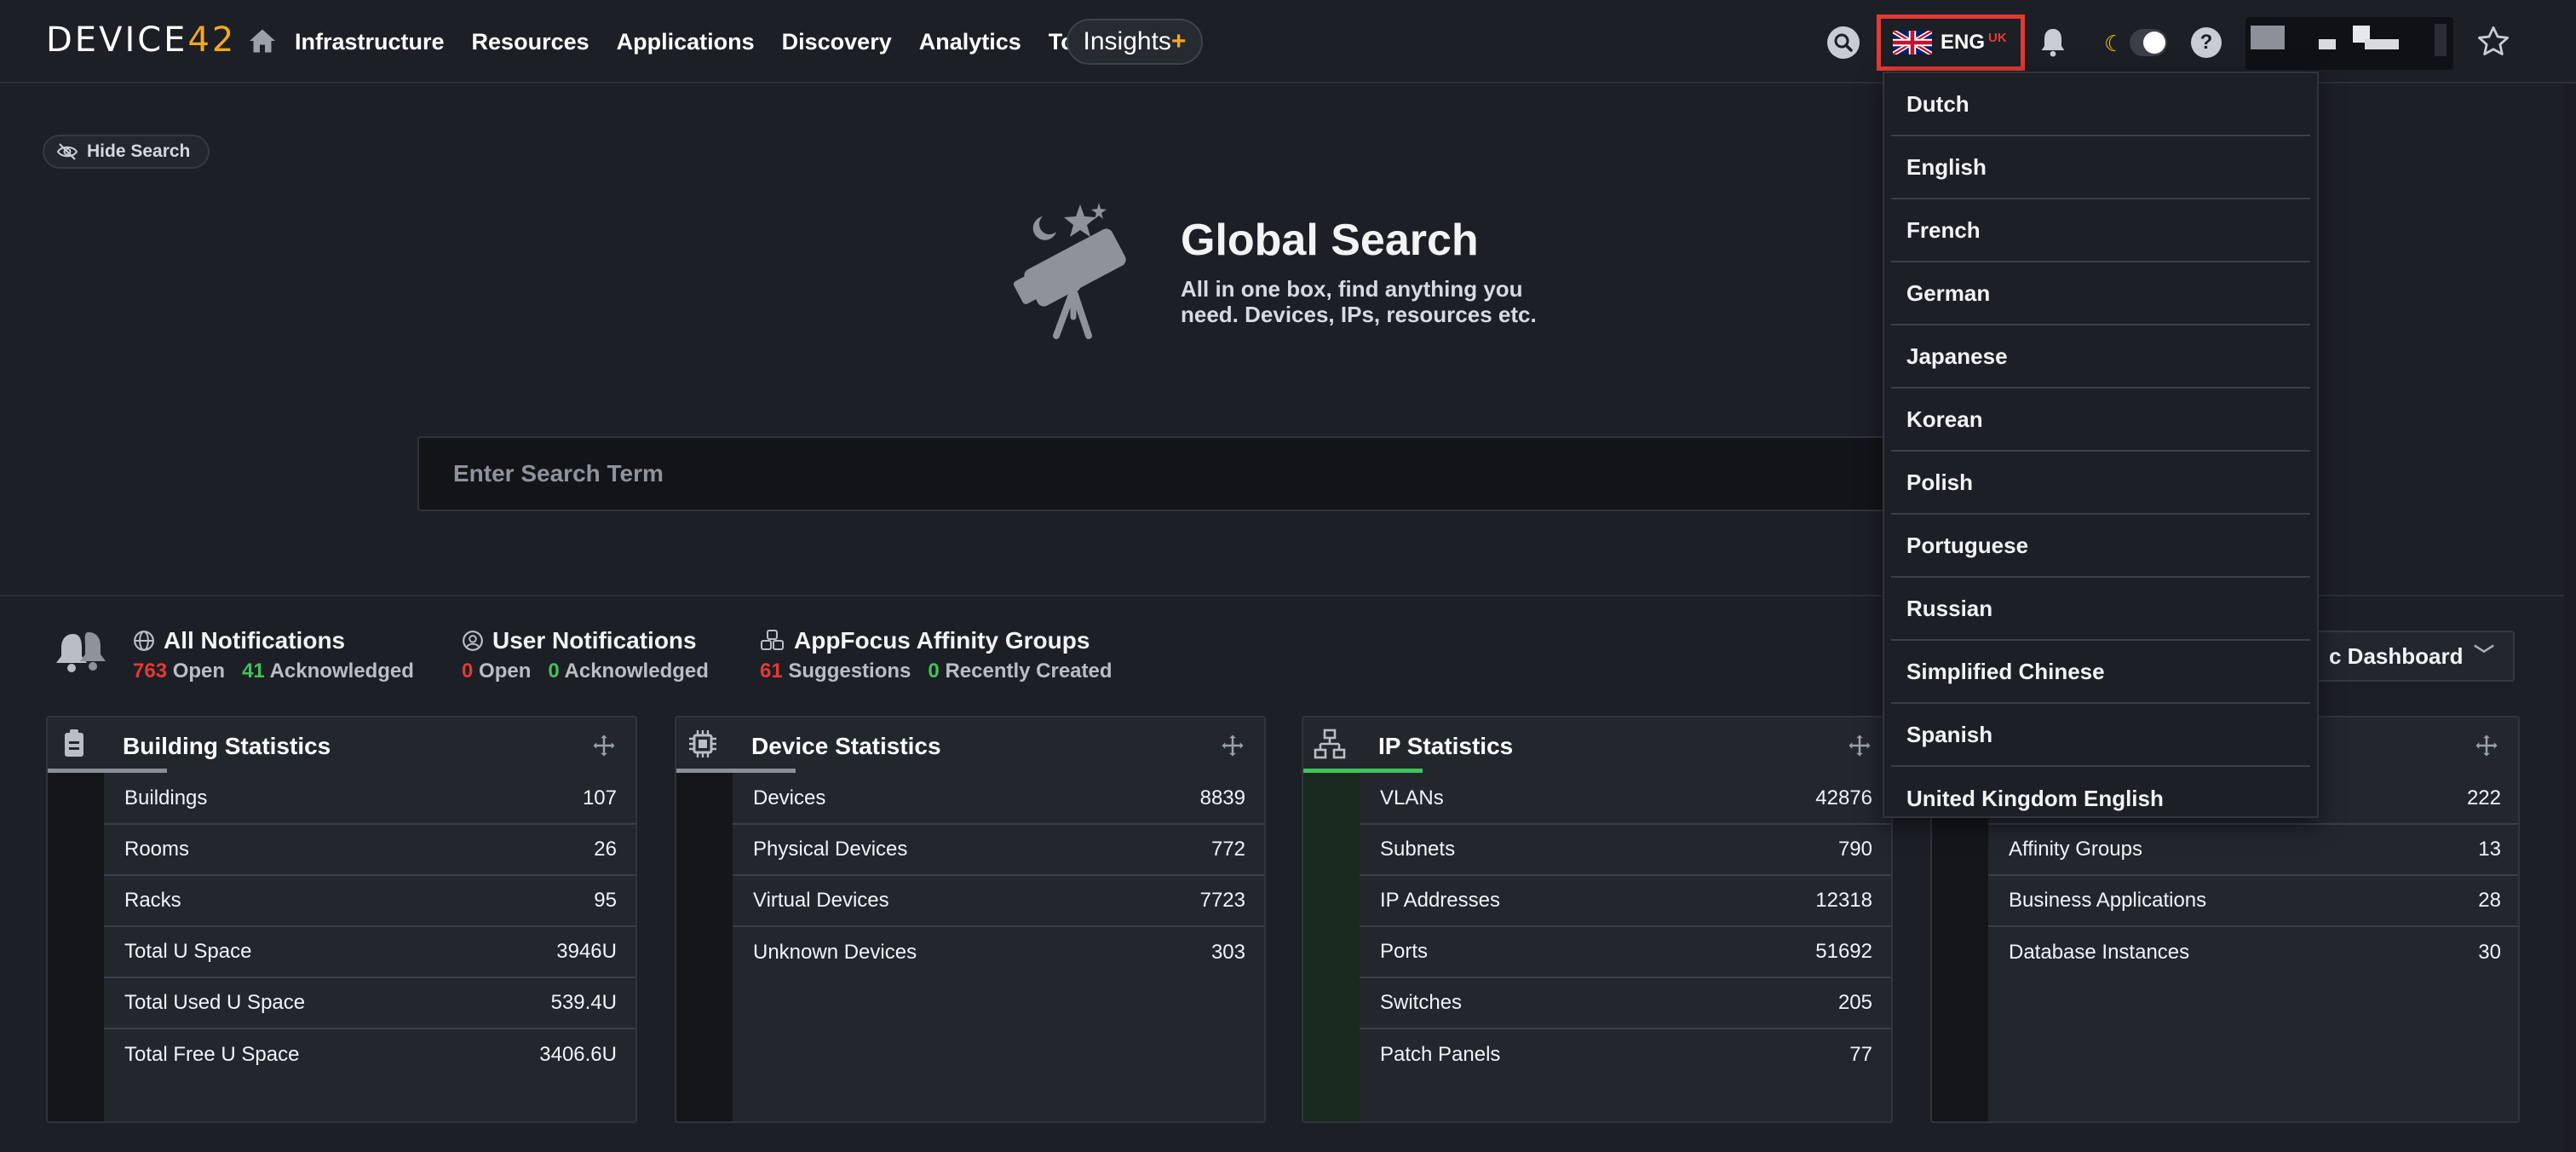 The height and width of the screenshot is (1152, 2576). What do you see at coordinates (74, 743) in the screenshot?
I see `building-icon` at bounding box center [74, 743].